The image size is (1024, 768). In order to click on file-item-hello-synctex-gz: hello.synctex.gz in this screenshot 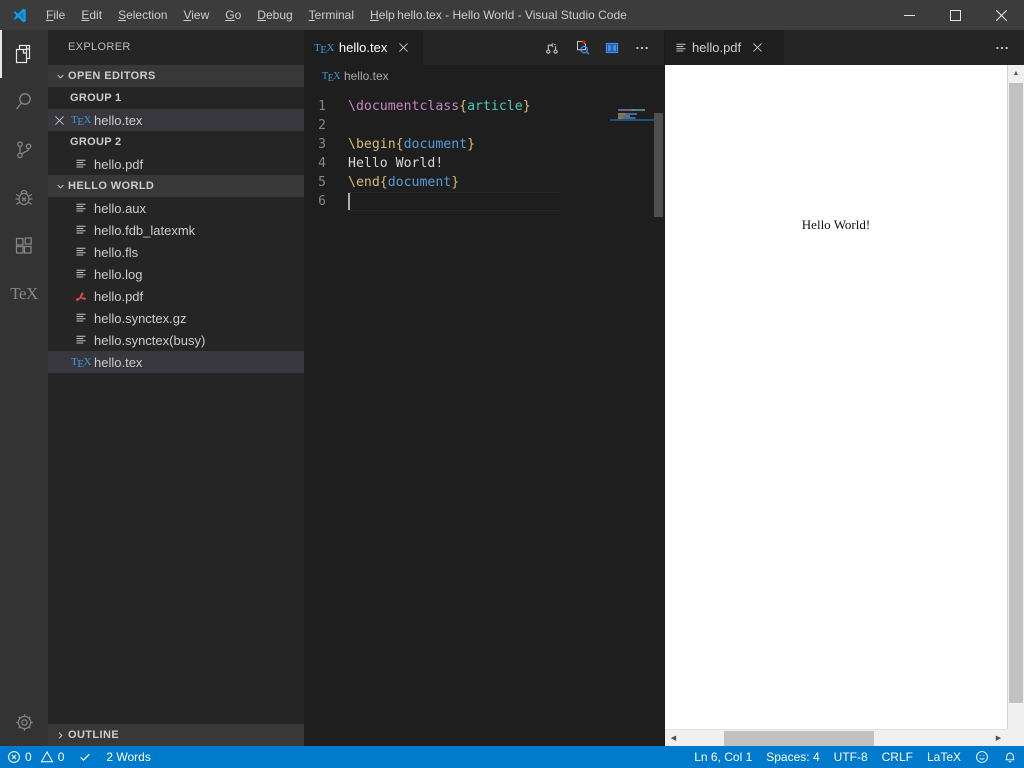, I will do `click(176, 318)`.